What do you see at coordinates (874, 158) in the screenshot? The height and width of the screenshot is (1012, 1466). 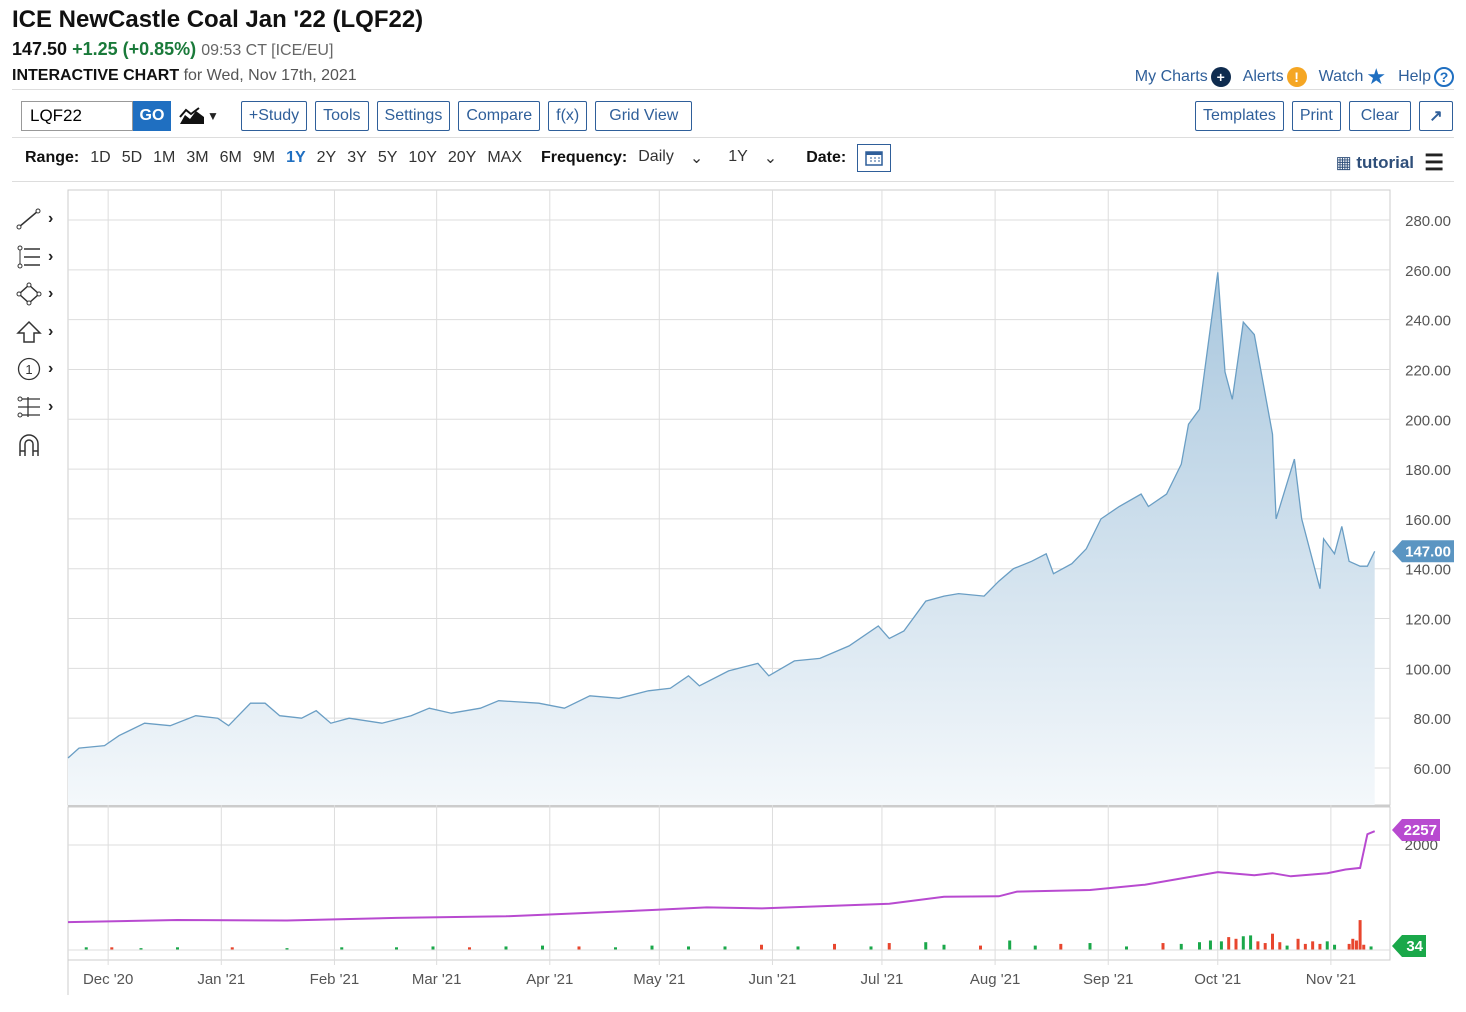 I see `calendar-button` at bounding box center [874, 158].